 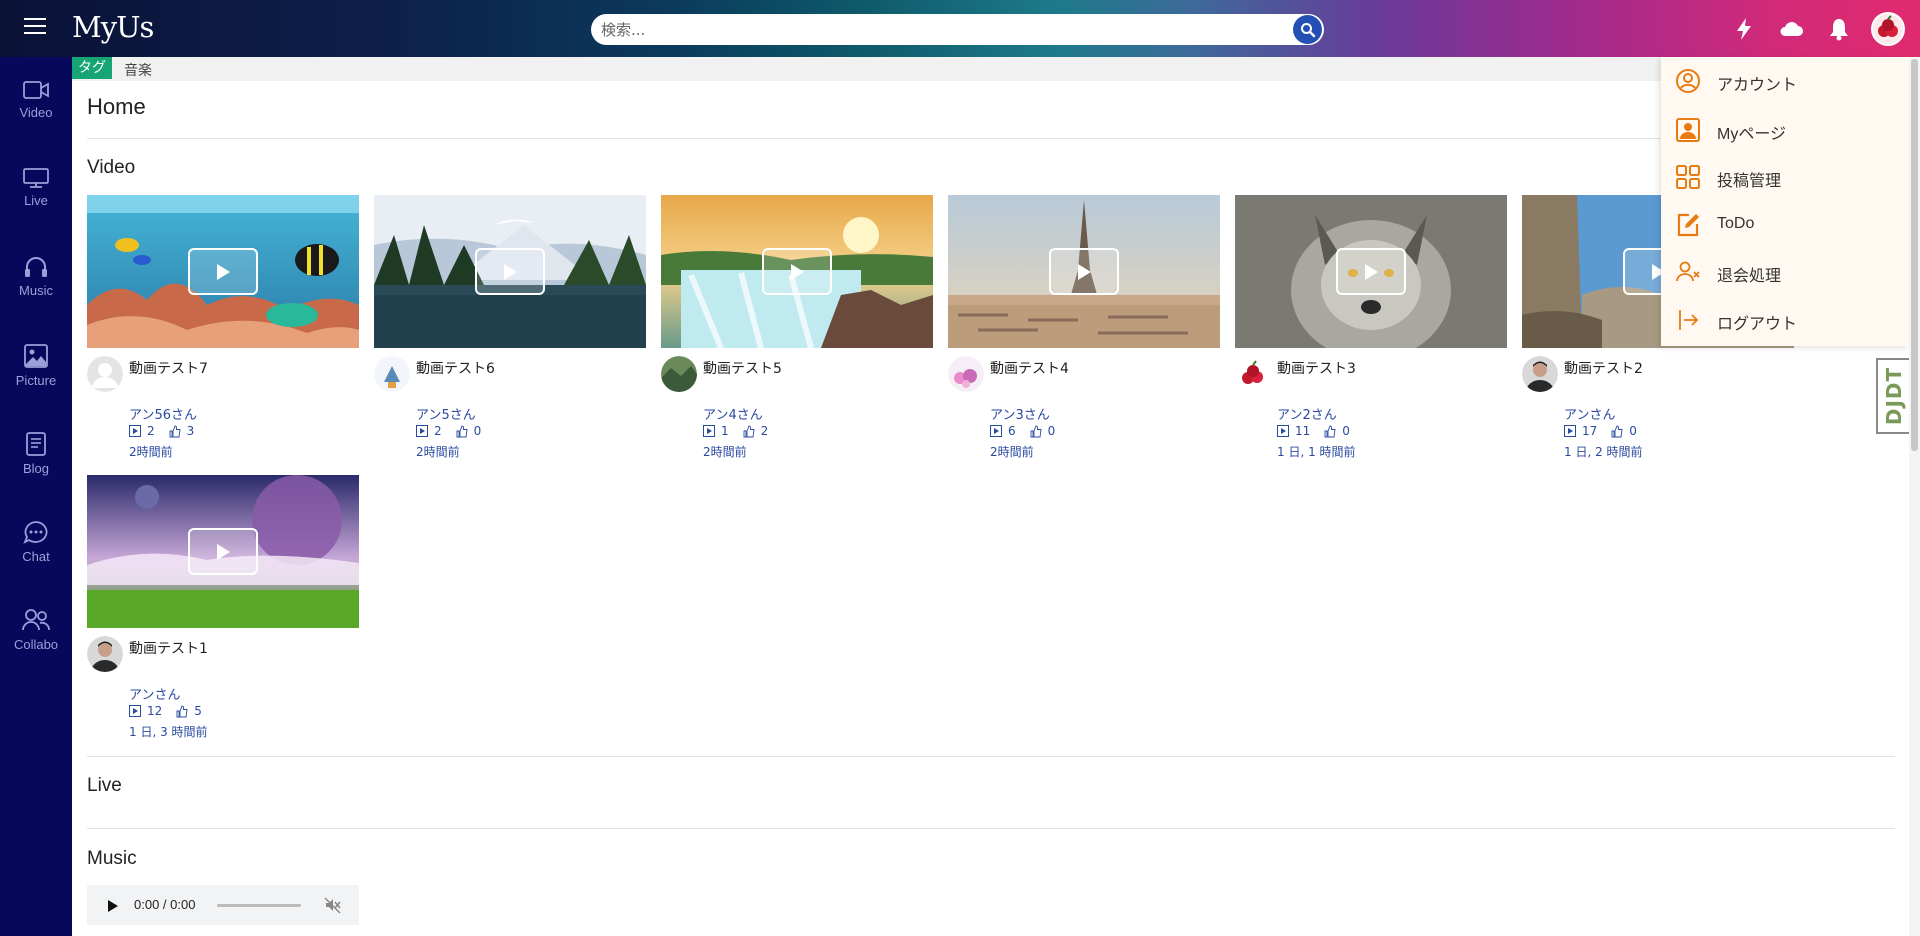 What do you see at coordinates (168, 368) in the screenshot?
I see `video-title: 動画テスト7` at bounding box center [168, 368].